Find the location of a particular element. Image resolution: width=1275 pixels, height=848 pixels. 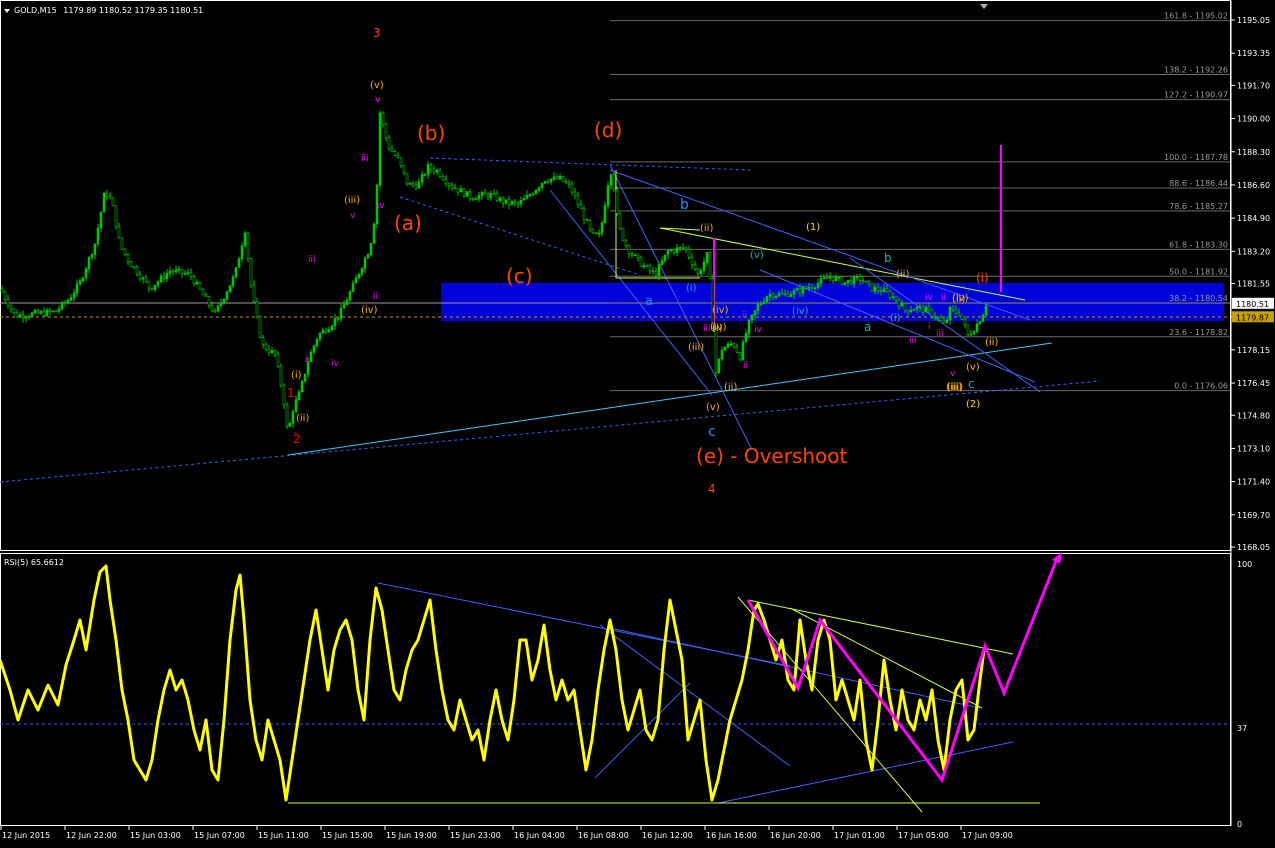

time-label: 15 Jun 11:00 is located at coordinates (283, 835).